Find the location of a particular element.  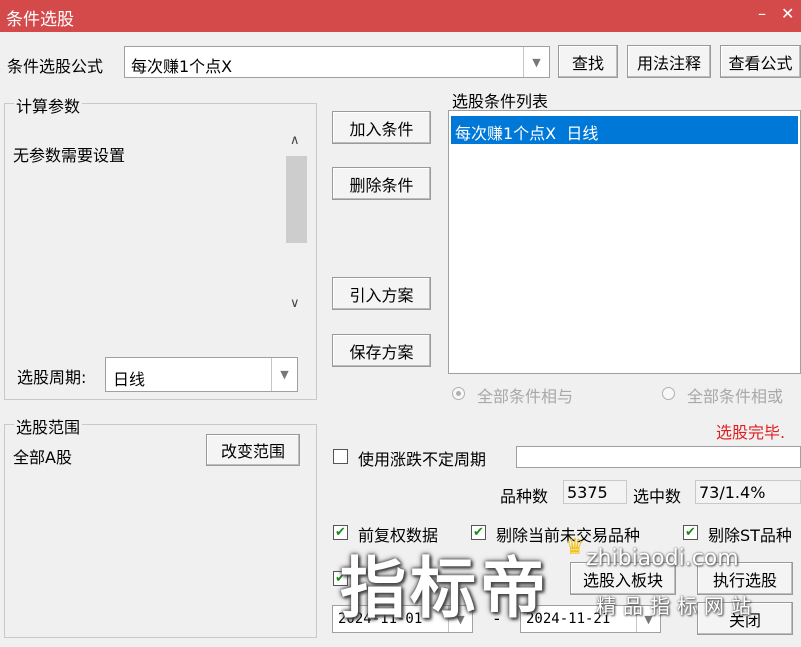

range-group-label: 选股范围 is located at coordinates (48, 426).